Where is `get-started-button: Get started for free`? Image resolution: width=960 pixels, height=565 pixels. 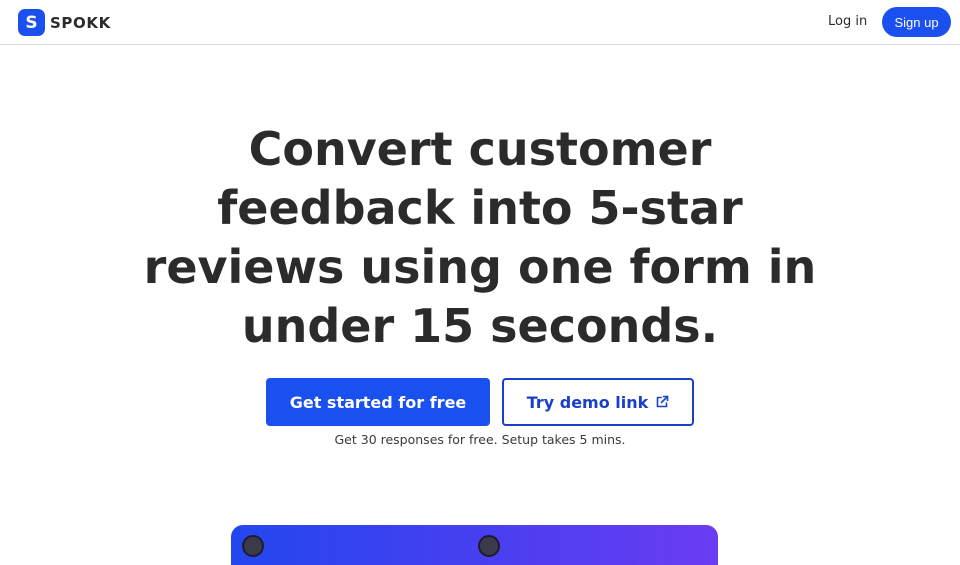
get-started-button: Get started for free is located at coordinates (378, 402).